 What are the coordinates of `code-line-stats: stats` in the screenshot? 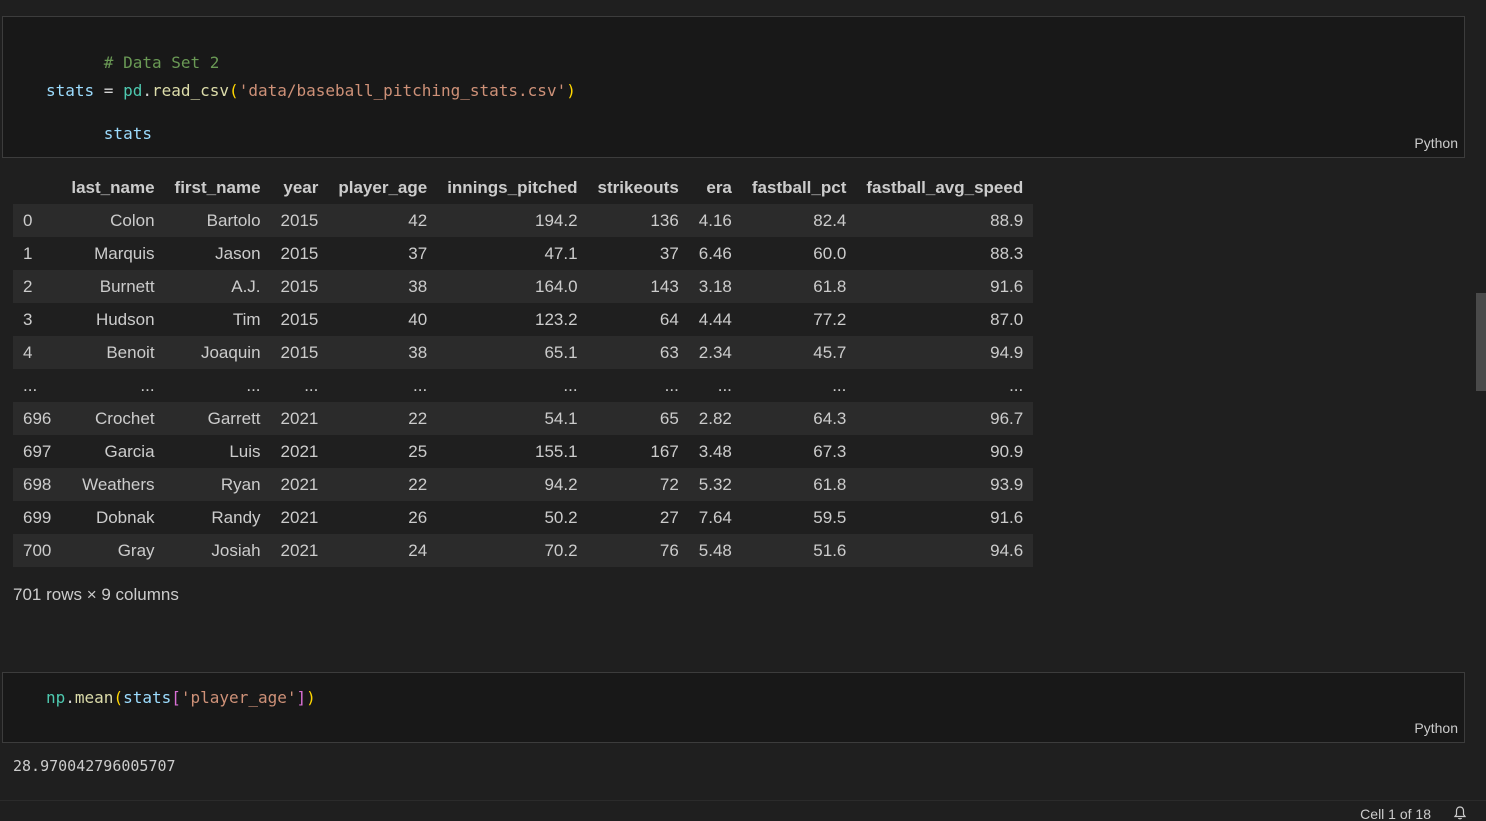 It's located at (99, 134).